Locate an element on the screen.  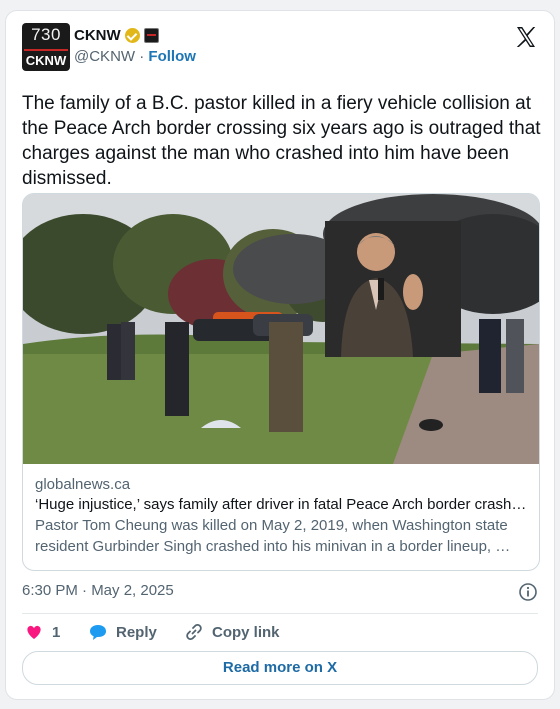
speech-bubble-icon is located at coordinates (98, 632).